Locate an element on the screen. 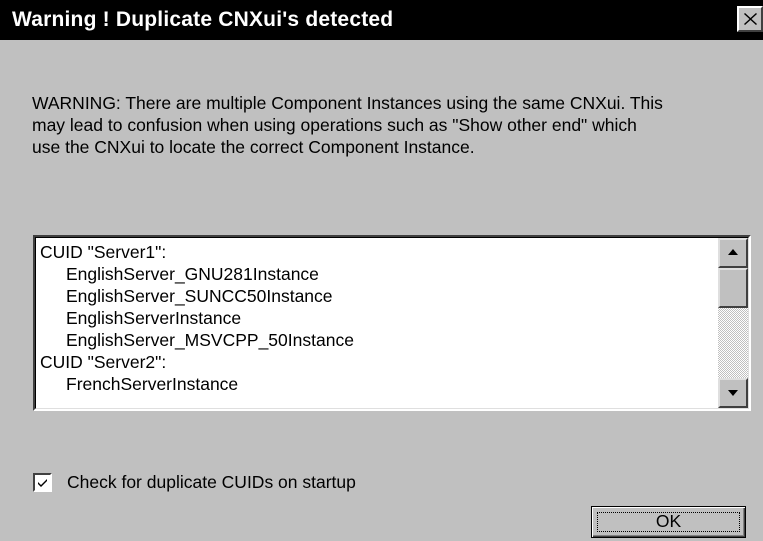  close-button is located at coordinates (750, 19).